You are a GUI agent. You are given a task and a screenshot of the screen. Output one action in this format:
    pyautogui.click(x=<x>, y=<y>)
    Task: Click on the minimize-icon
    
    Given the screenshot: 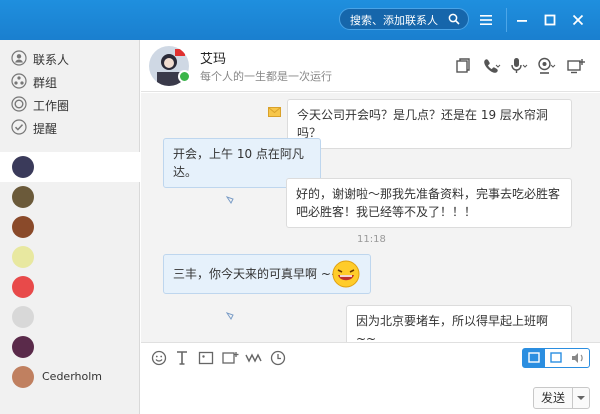 What is the action you would take?
    pyautogui.click(x=522, y=20)
    